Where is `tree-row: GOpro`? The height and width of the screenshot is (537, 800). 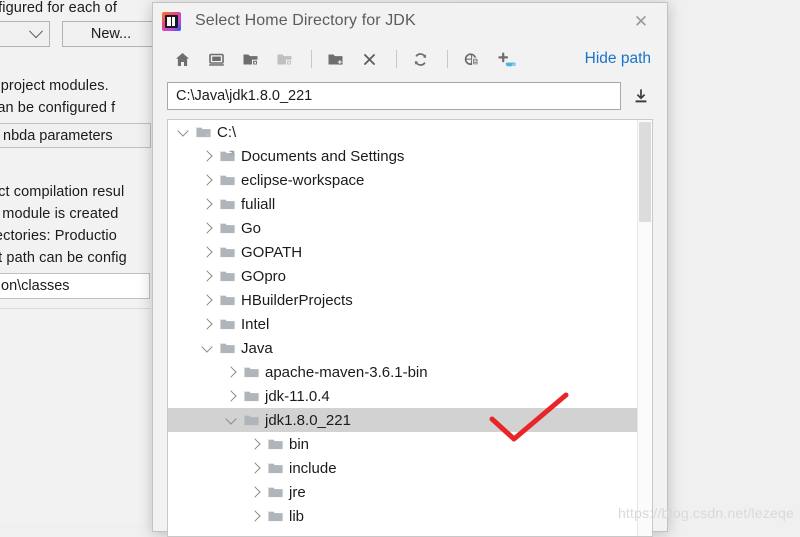 tree-row: GOpro is located at coordinates (402, 276).